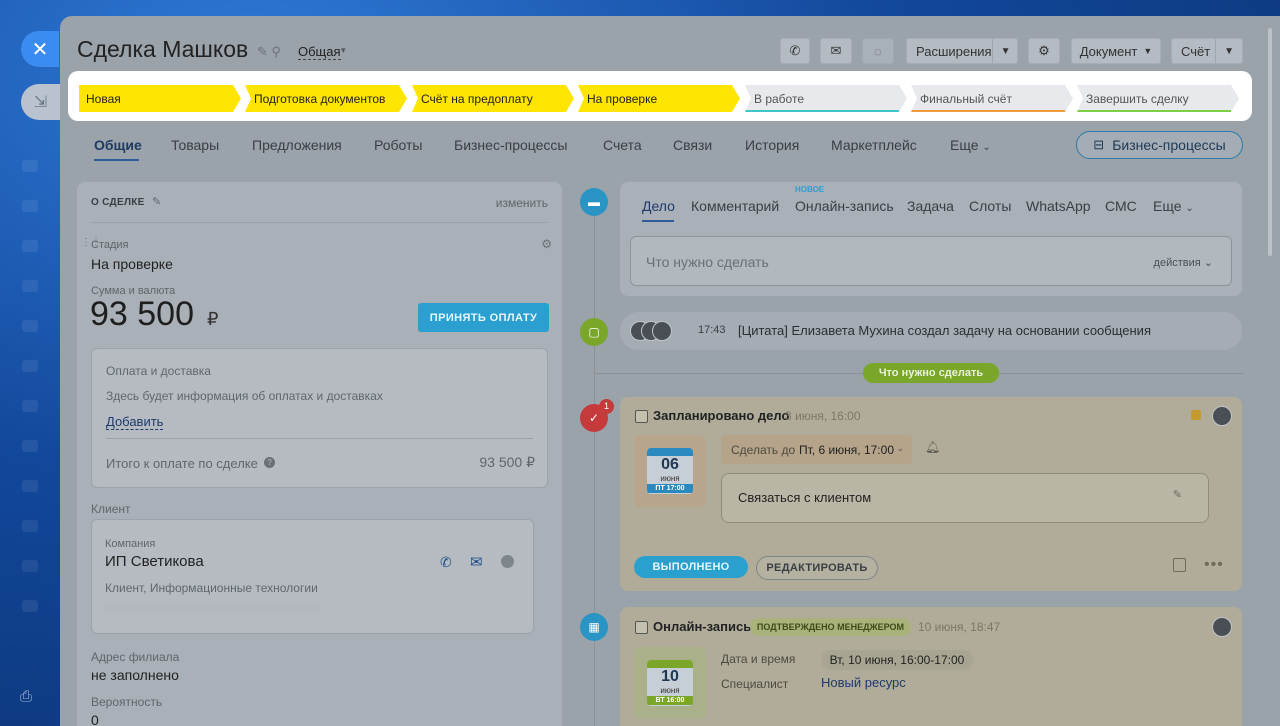 This screenshot has width=1280, height=726. What do you see at coordinates (158, 371) in the screenshot?
I see `payment-title: Оплата и доставка` at bounding box center [158, 371].